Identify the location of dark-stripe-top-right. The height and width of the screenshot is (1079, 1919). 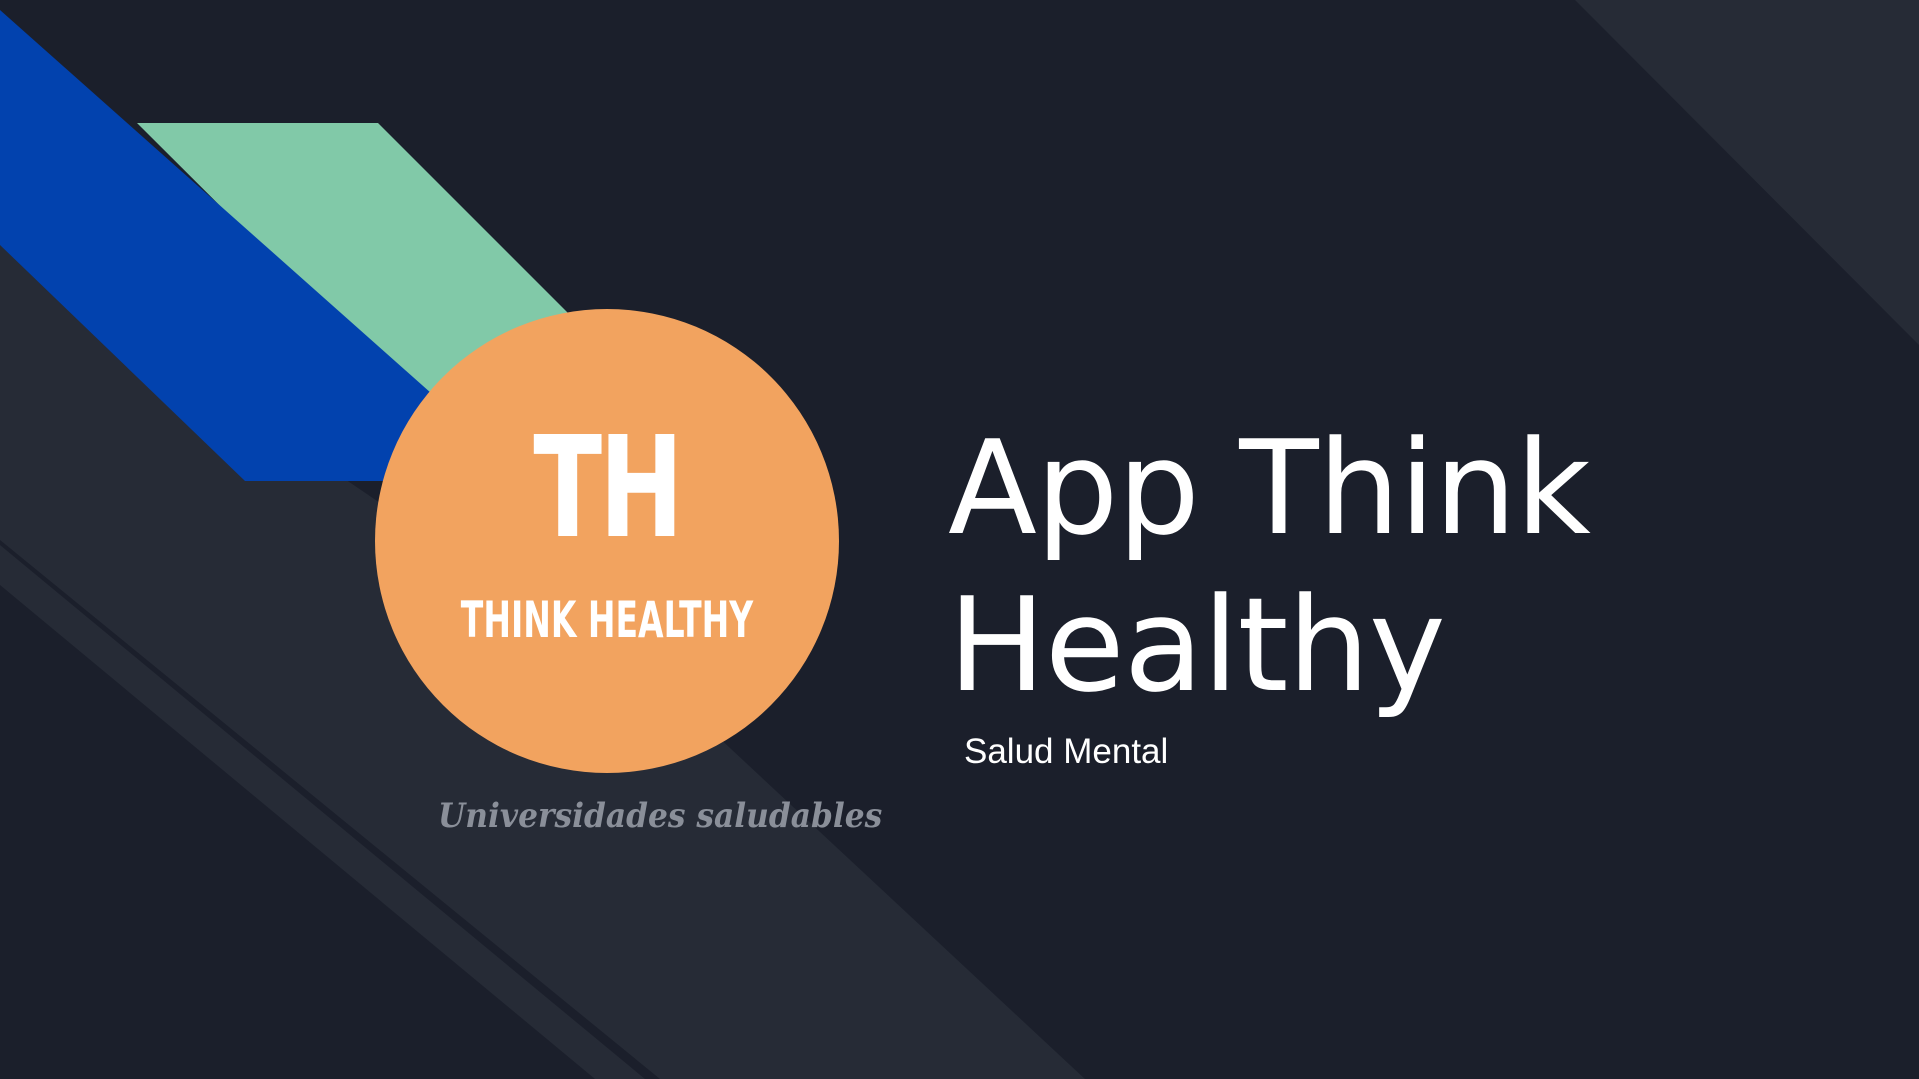
(1747, 172).